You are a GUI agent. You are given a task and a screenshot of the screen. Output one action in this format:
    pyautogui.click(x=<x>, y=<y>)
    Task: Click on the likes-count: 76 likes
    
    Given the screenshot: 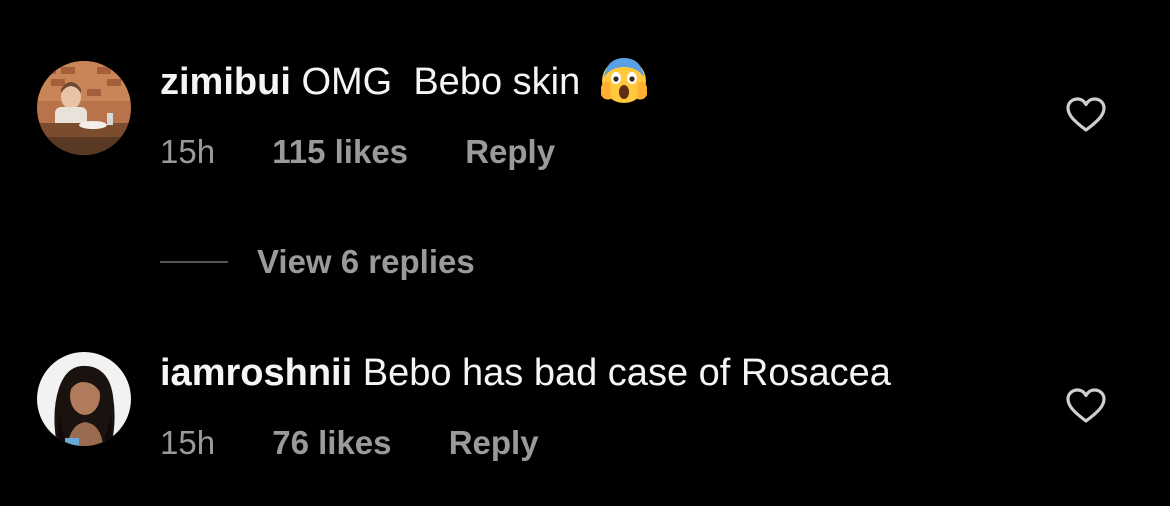 What is the action you would take?
    pyautogui.click(x=331, y=443)
    